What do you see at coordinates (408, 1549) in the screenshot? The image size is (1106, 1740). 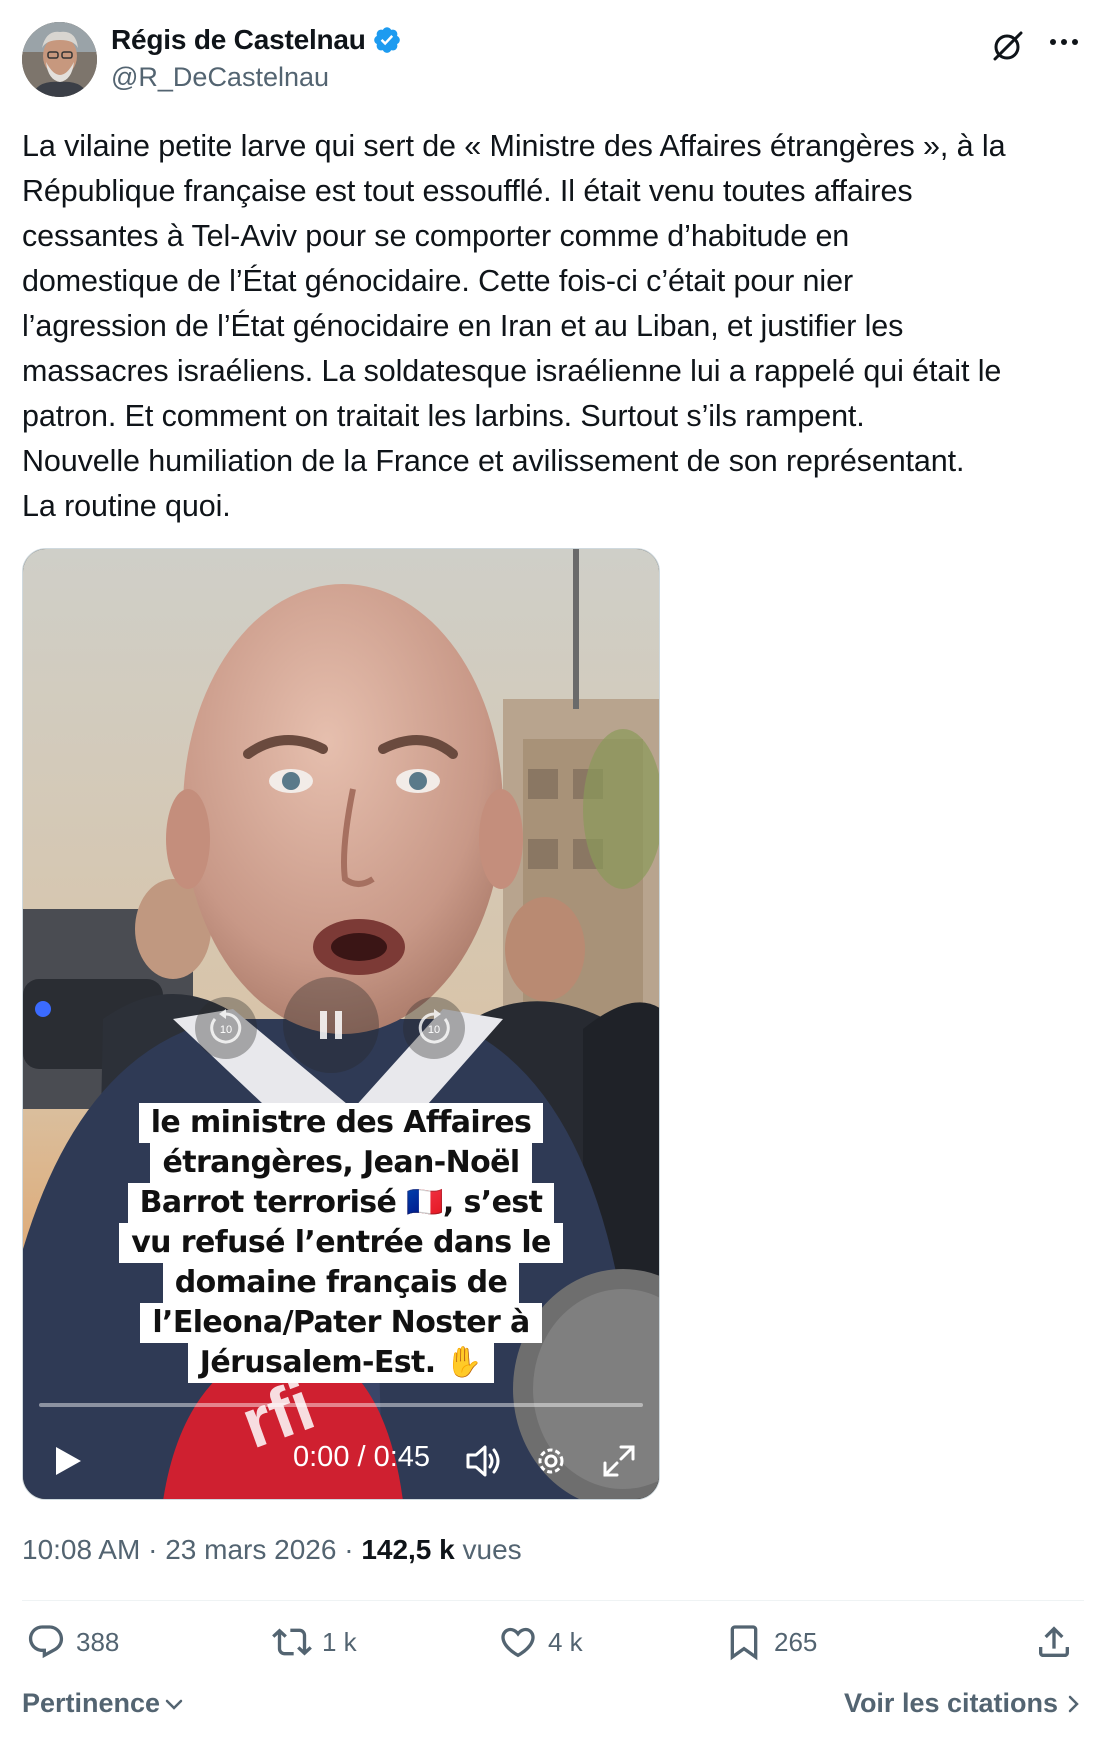 I see `views-count: 142,5 k` at bounding box center [408, 1549].